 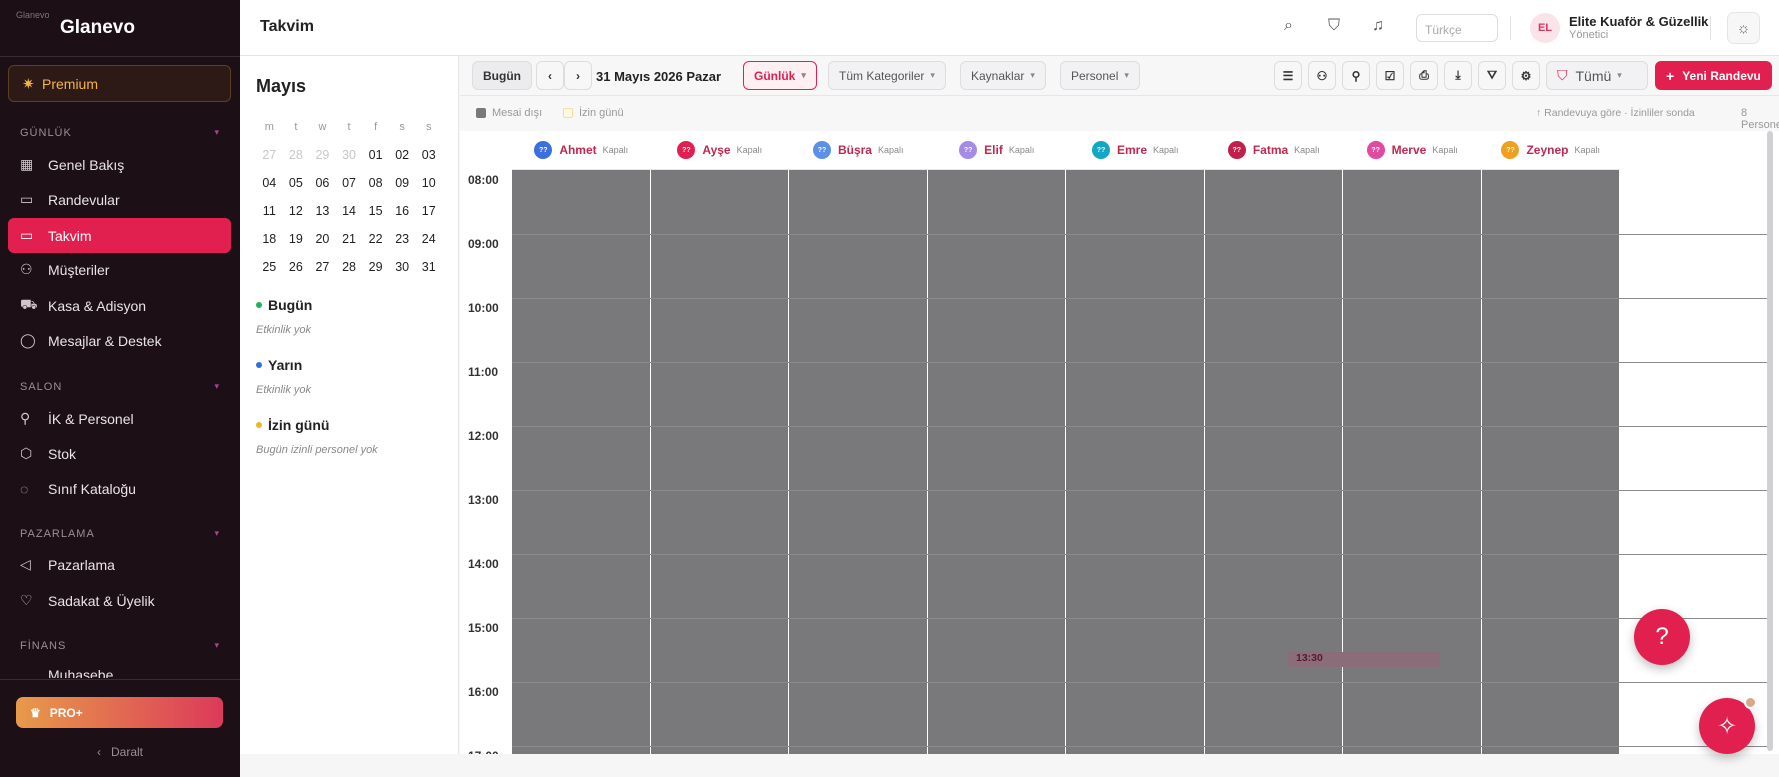 I want to click on all-select: ⛉ Tümü ▾, so click(x=1597, y=75).